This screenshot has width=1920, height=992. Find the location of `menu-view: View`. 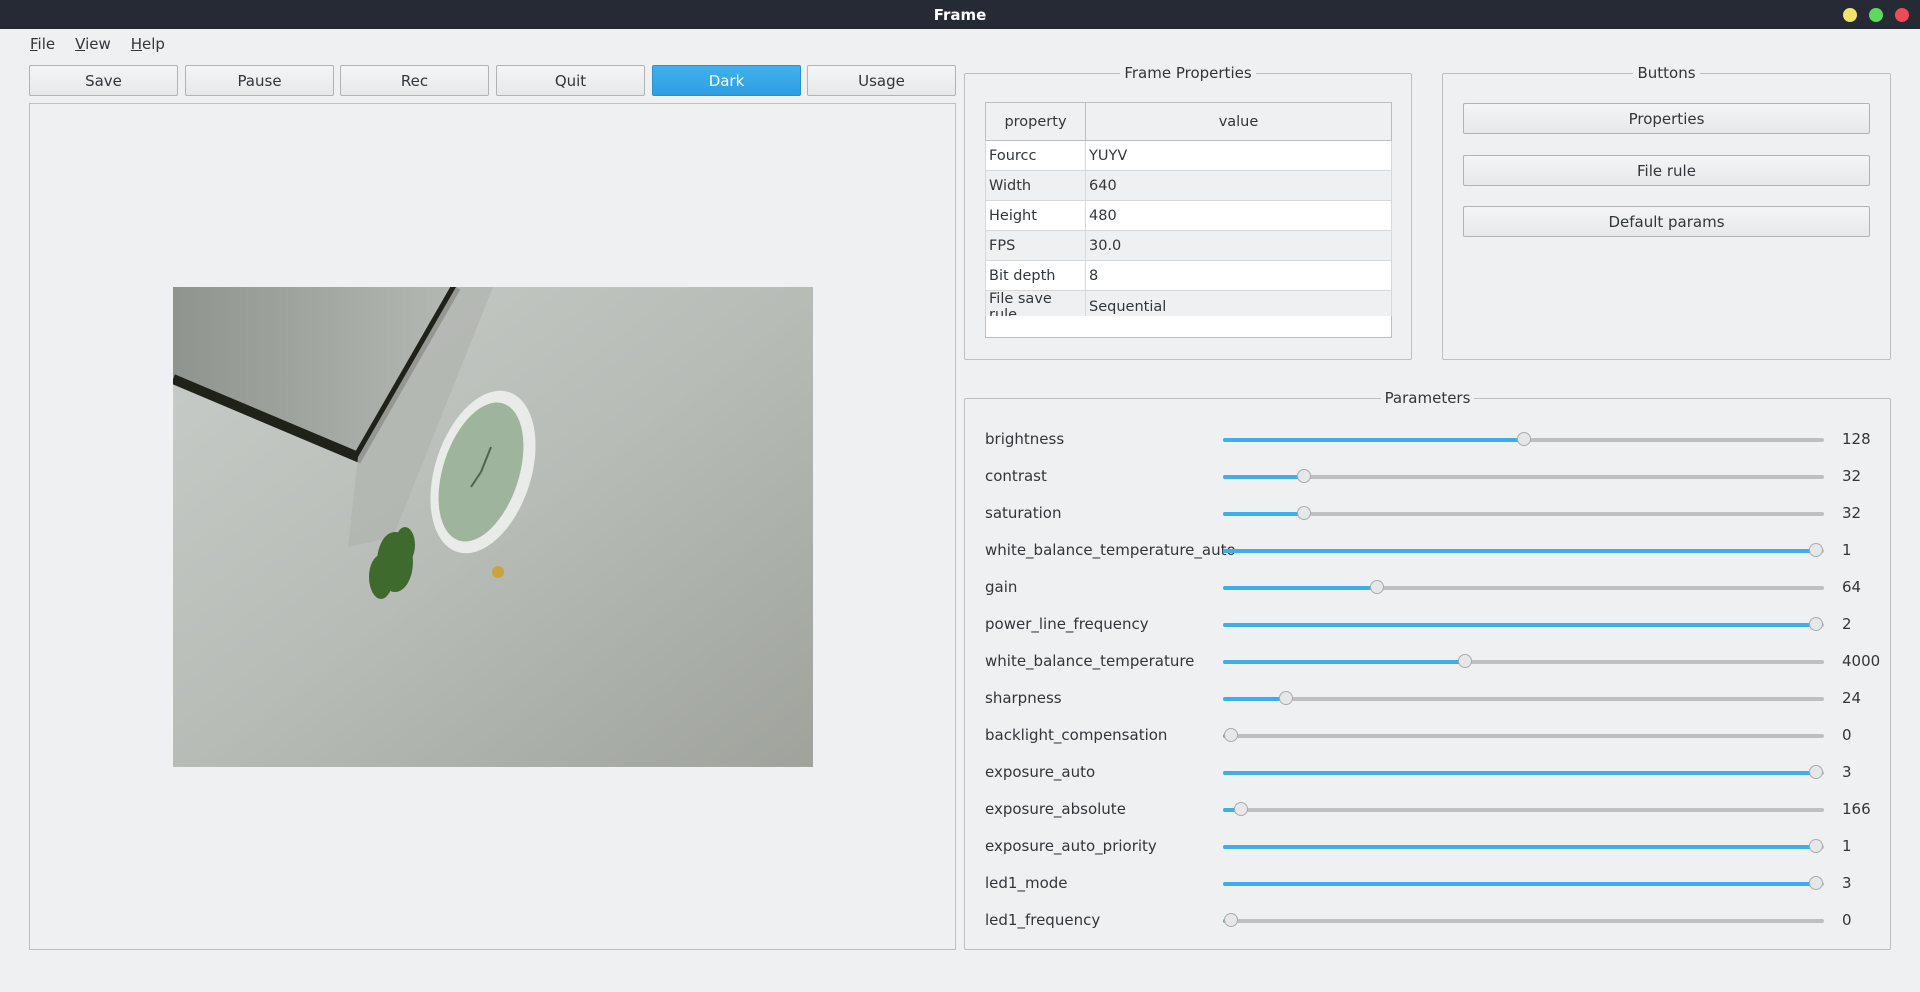

menu-view: View is located at coordinates (93, 44).